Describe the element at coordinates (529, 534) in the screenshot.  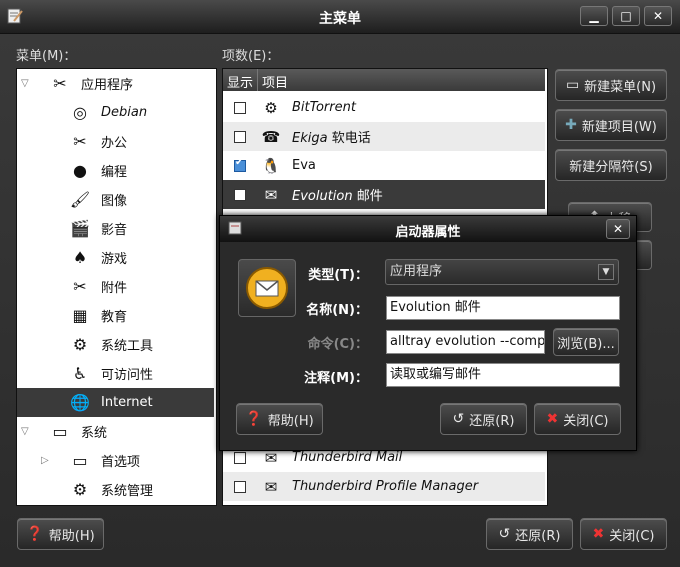
I see `revert-button: ↺ 还原(R)` at that location.